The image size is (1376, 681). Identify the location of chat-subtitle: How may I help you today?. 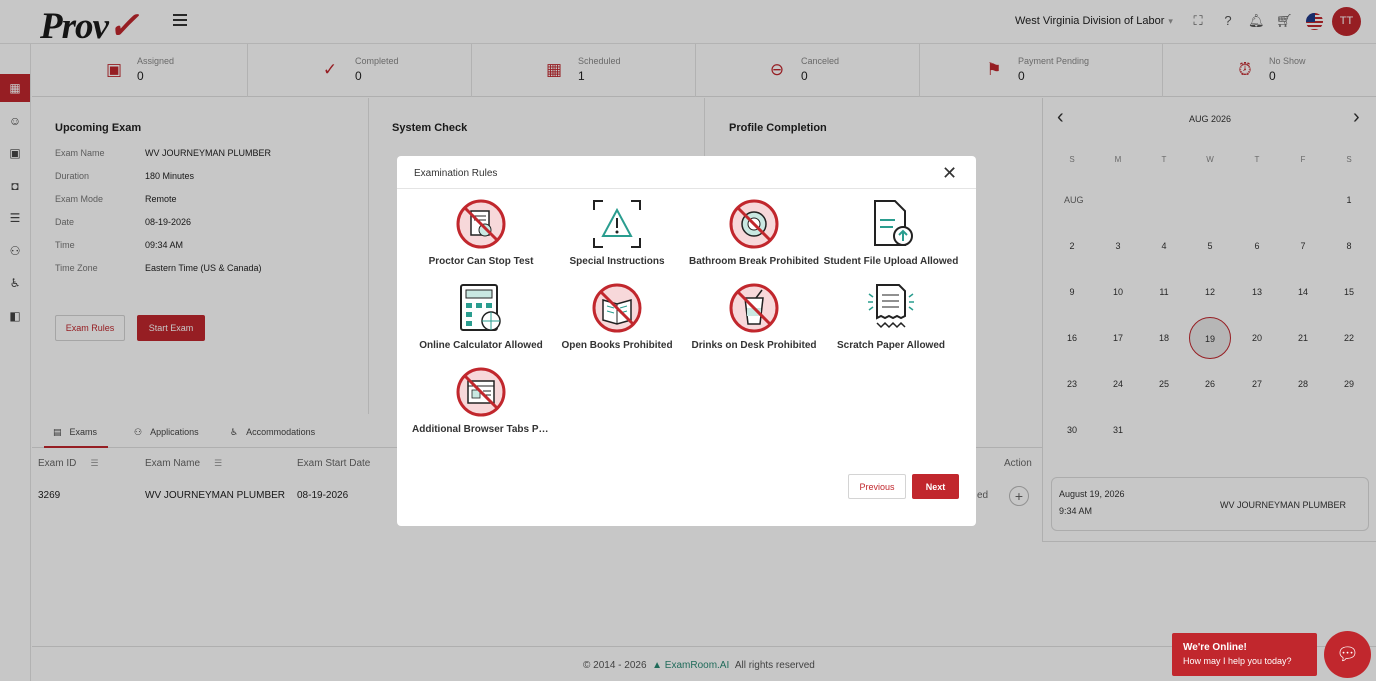
(1237, 661).